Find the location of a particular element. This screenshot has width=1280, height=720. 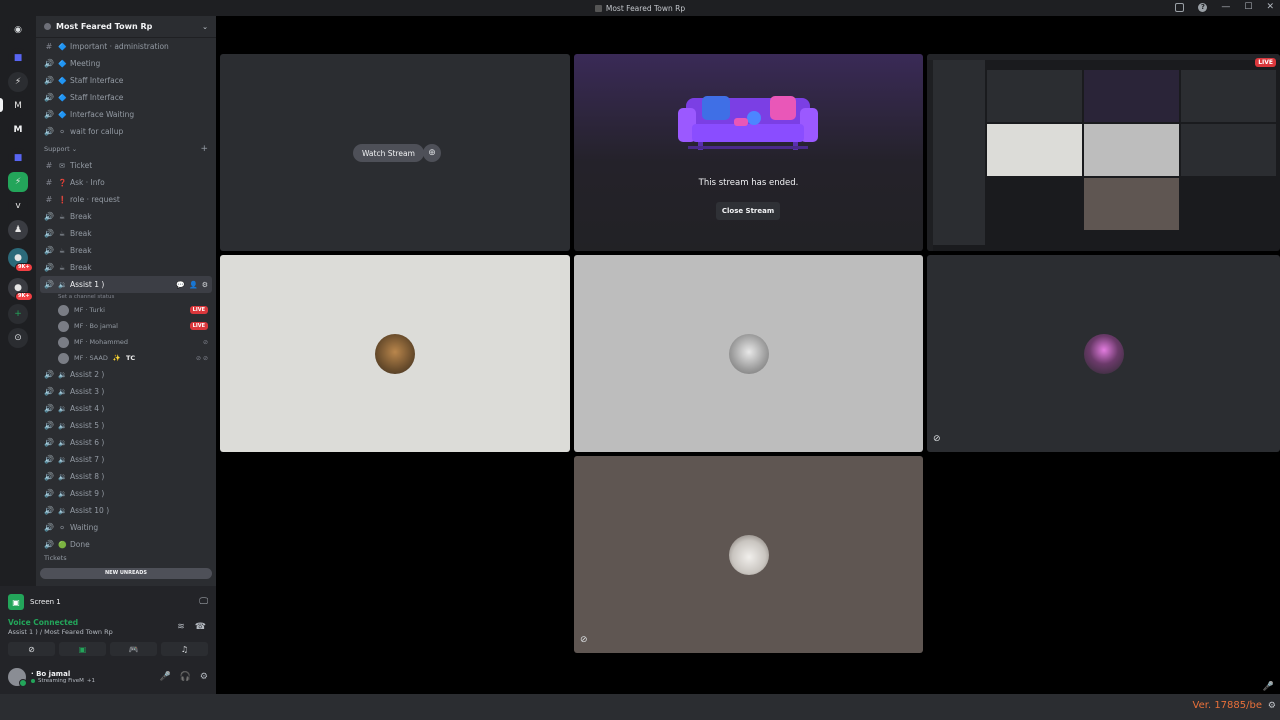

add-server-icon: + is located at coordinates (18, 314).